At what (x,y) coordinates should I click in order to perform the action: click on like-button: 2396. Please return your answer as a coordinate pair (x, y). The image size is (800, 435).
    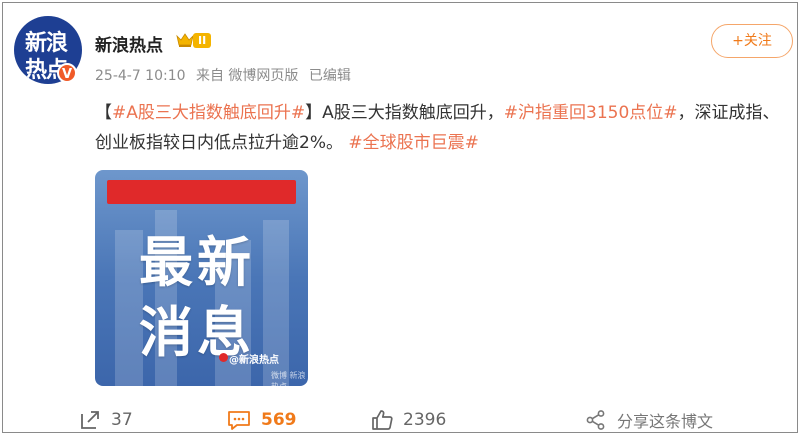
    Looking at the image, I should click on (408, 420).